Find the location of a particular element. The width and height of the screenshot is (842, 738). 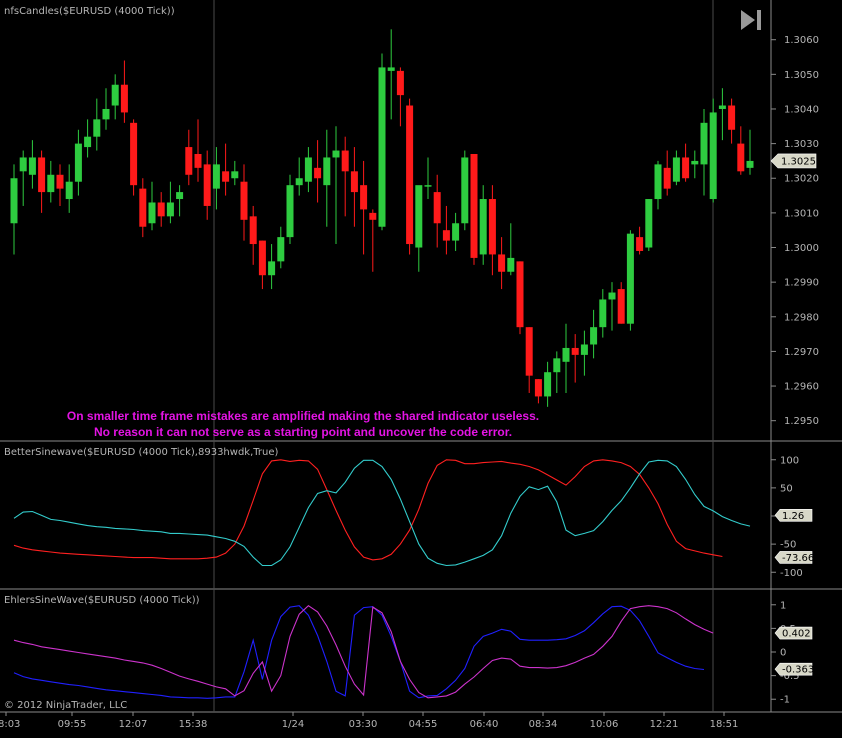

price-tick-label: 1.3010 is located at coordinates (801, 213).